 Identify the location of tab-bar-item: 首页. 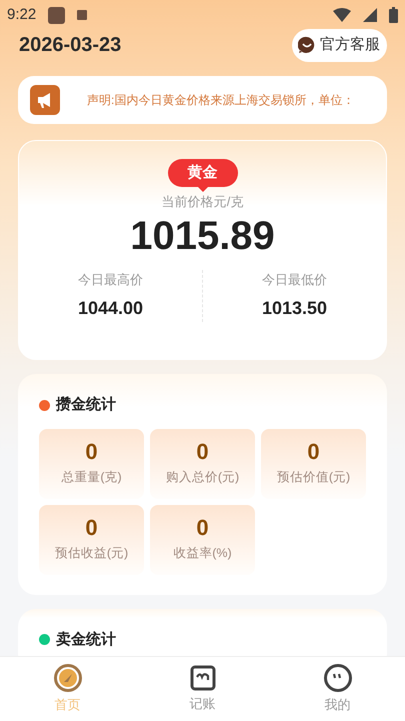
(67, 689).